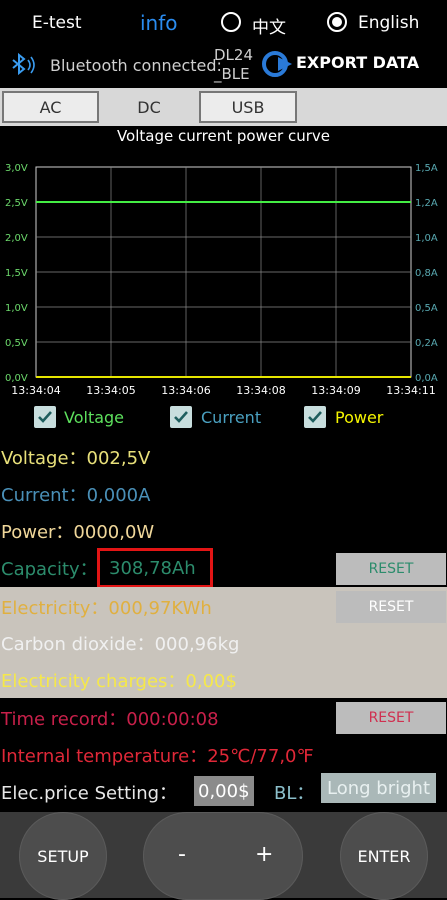 Image resolution: width=447 pixels, height=900 pixels. What do you see at coordinates (260, 390) in the screenshot?
I see `x-tick: 13:34:08` at bounding box center [260, 390].